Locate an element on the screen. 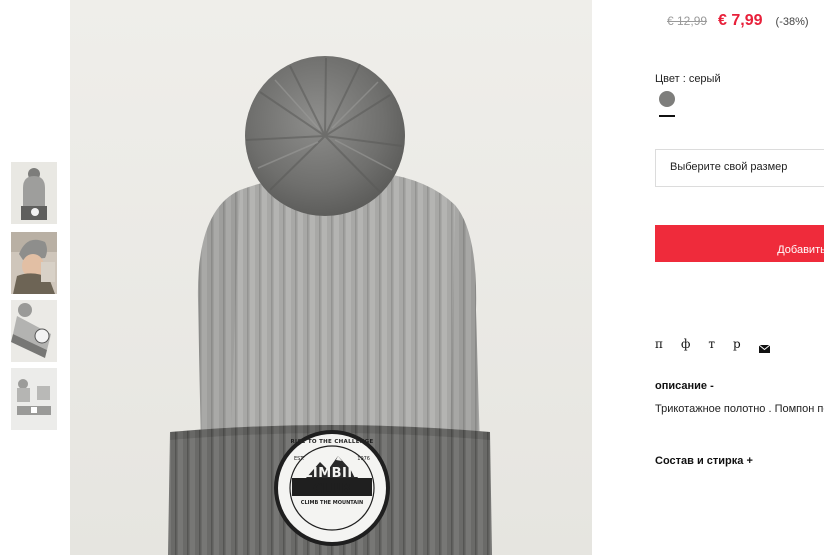  pinterest-icon: п is located at coordinates (659, 344).